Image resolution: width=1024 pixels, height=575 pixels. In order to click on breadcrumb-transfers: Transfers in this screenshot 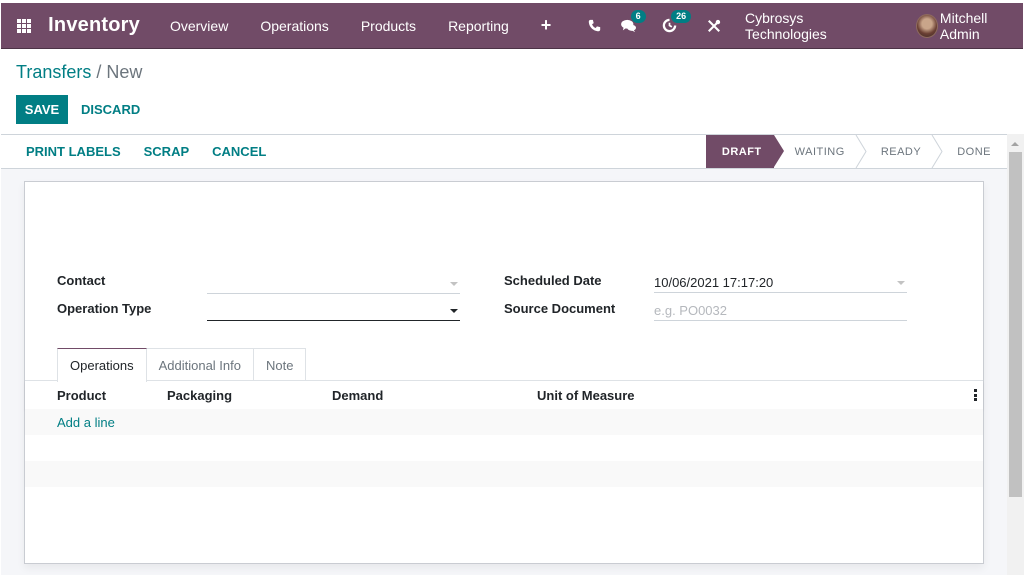, I will do `click(53, 72)`.